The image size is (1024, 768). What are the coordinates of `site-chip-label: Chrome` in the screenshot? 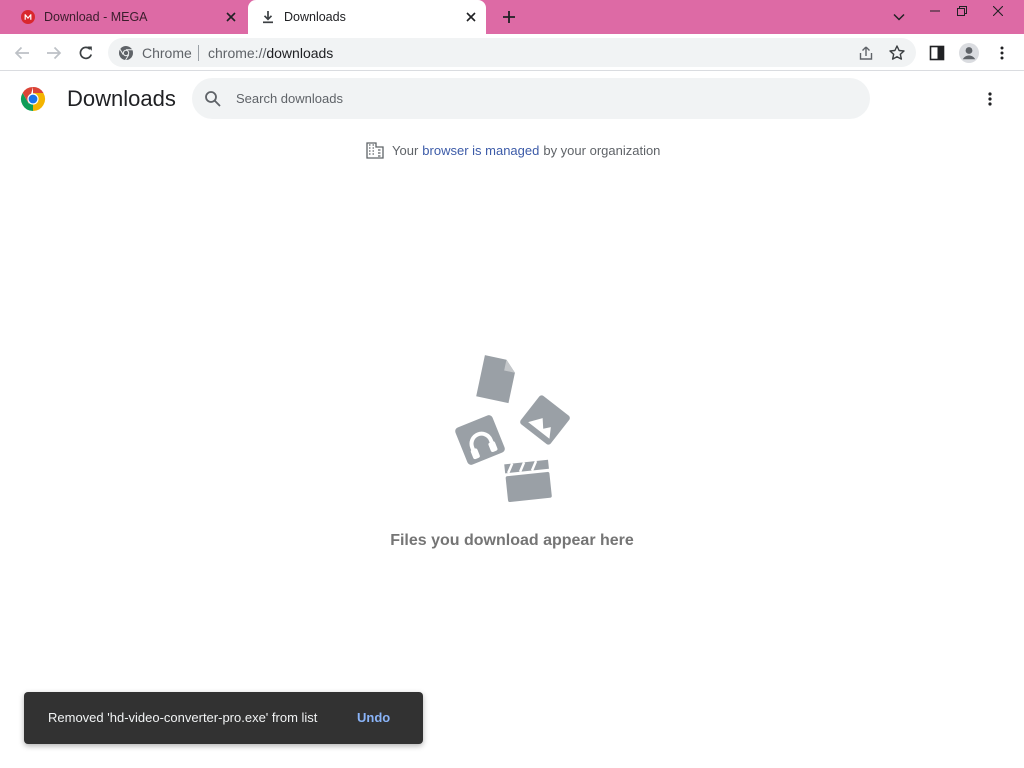 It's located at (167, 53).